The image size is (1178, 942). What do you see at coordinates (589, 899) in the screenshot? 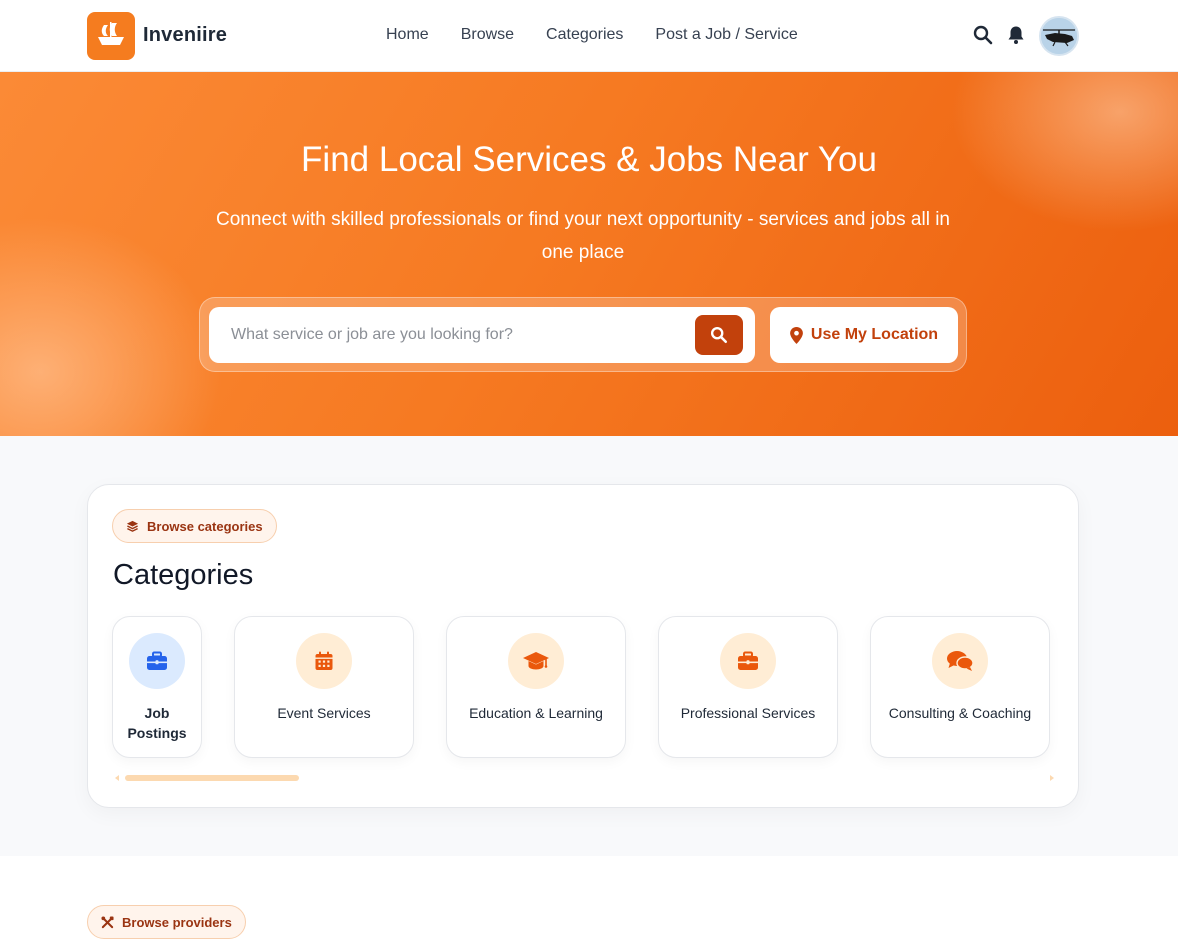
I see `providers-section: Browse providers` at bounding box center [589, 899].